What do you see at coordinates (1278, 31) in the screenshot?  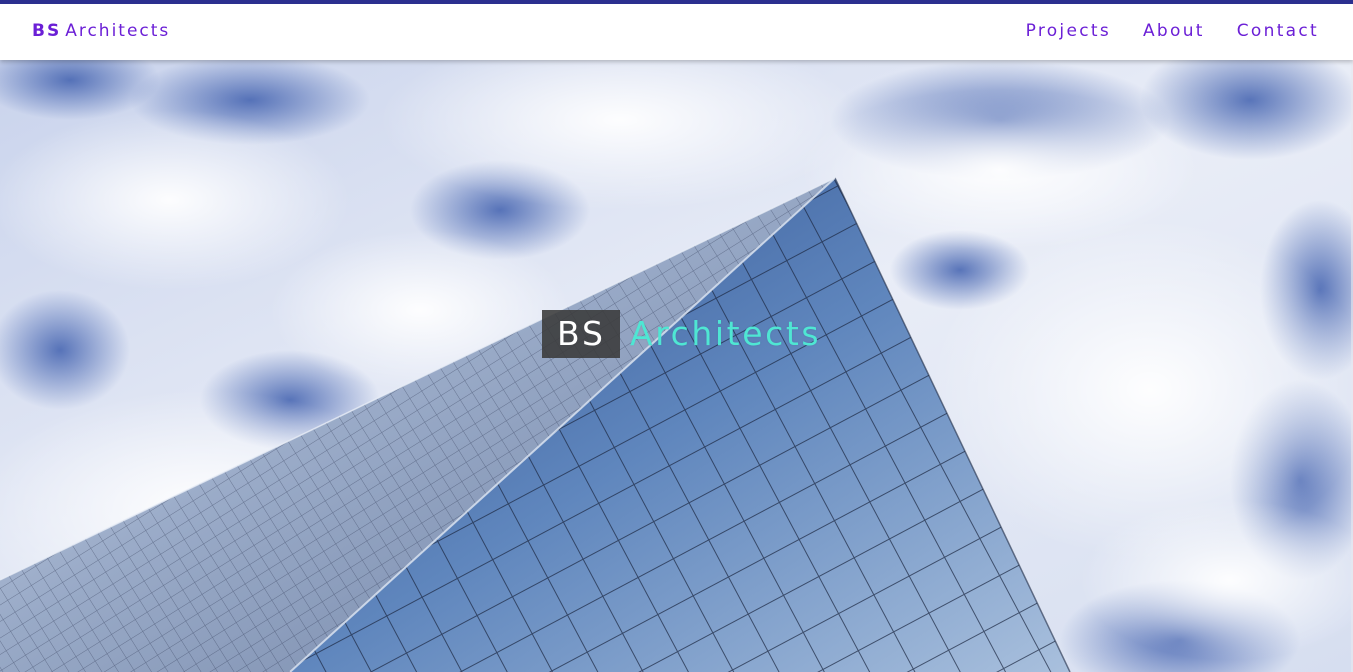 I see `nav-link-contact: Contact` at bounding box center [1278, 31].